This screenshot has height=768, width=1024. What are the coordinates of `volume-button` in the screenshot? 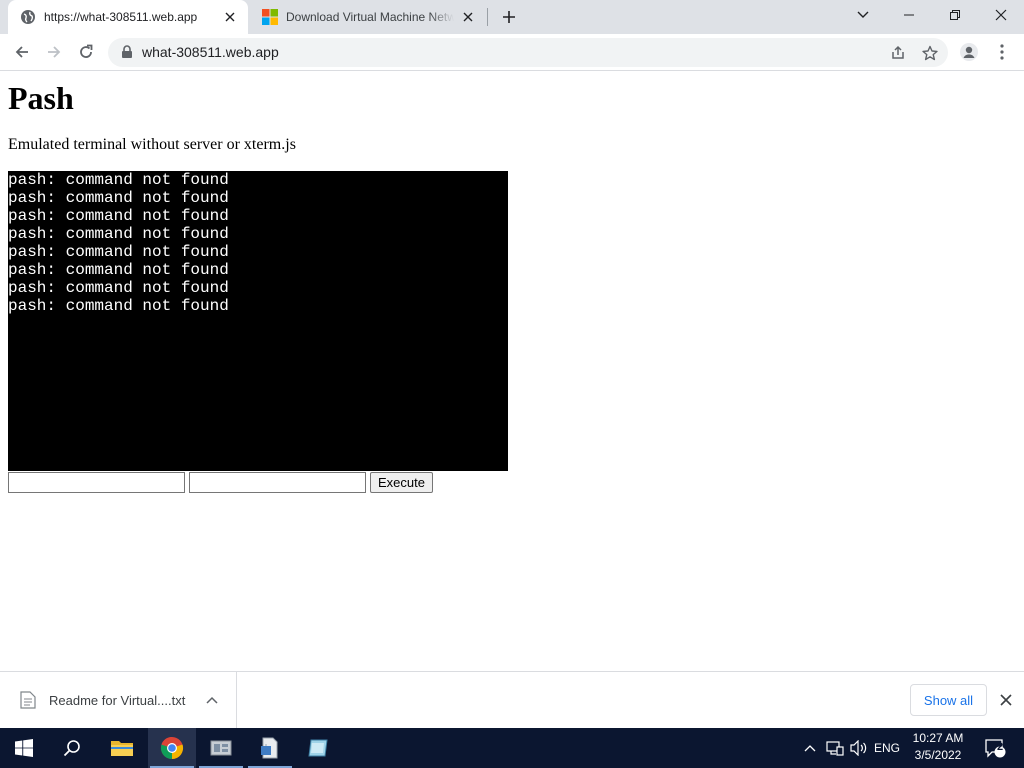 It's located at (859, 748).